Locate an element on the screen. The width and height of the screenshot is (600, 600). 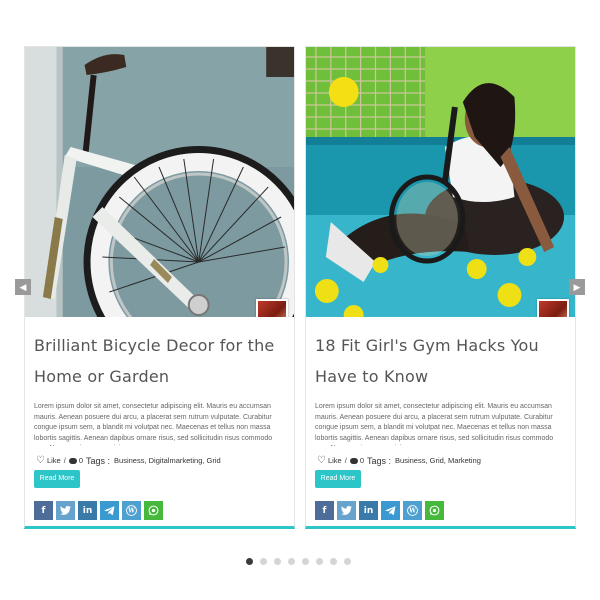
chevron-right-icon: ▶ is located at coordinates (577, 287).